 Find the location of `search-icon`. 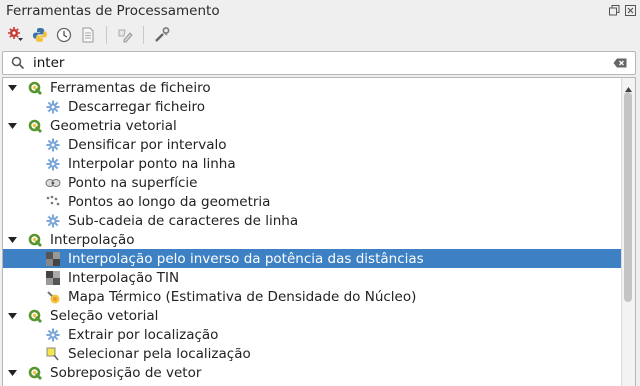

search-icon is located at coordinates (18, 63).